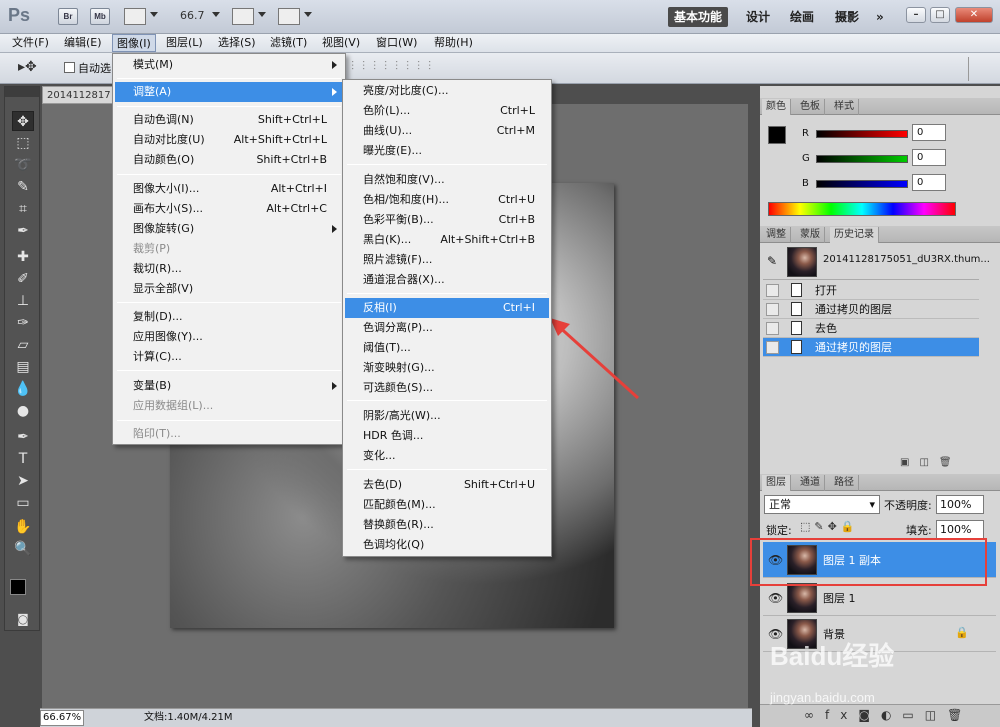 This screenshot has height=727, width=1000. I want to click on menu-item: 曲线(U)... Ctrl+M, so click(447, 131).